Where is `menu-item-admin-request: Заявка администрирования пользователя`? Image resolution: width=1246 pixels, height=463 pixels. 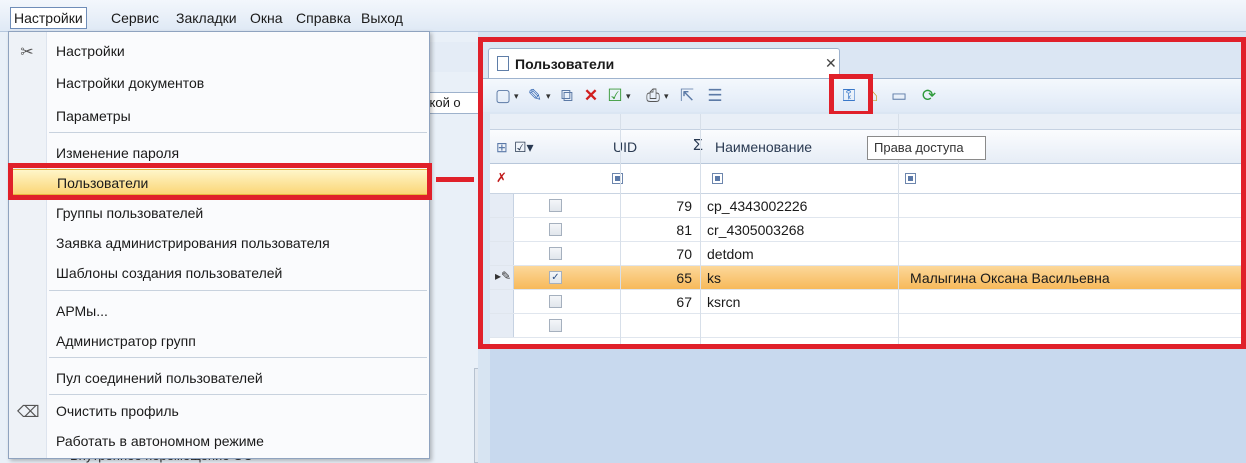 menu-item-admin-request: Заявка администрирования пользователя is located at coordinates (219, 243).